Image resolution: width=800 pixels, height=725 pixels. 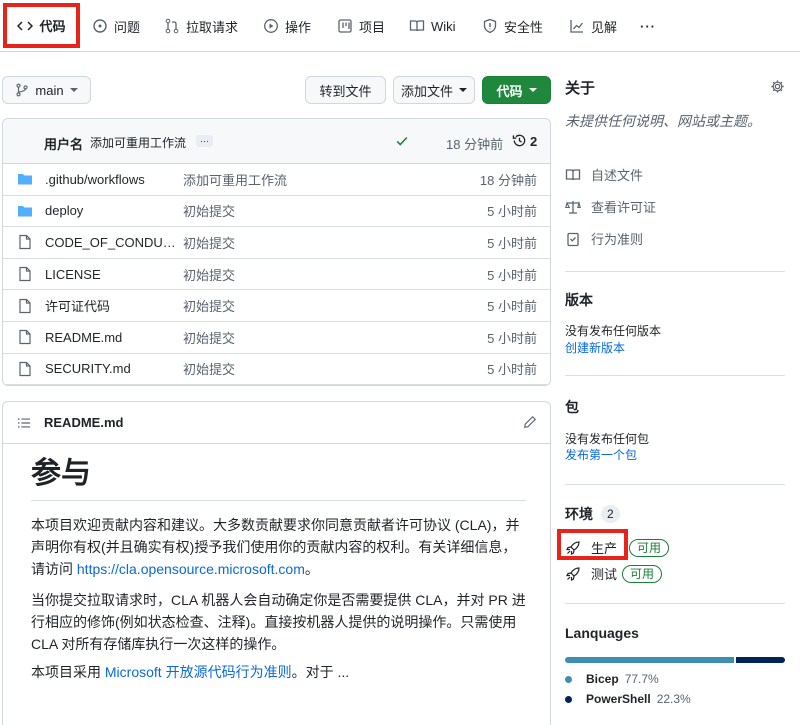 I want to click on file-row: README.md 初始提交 5 小时前, so click(x=276, y=338).